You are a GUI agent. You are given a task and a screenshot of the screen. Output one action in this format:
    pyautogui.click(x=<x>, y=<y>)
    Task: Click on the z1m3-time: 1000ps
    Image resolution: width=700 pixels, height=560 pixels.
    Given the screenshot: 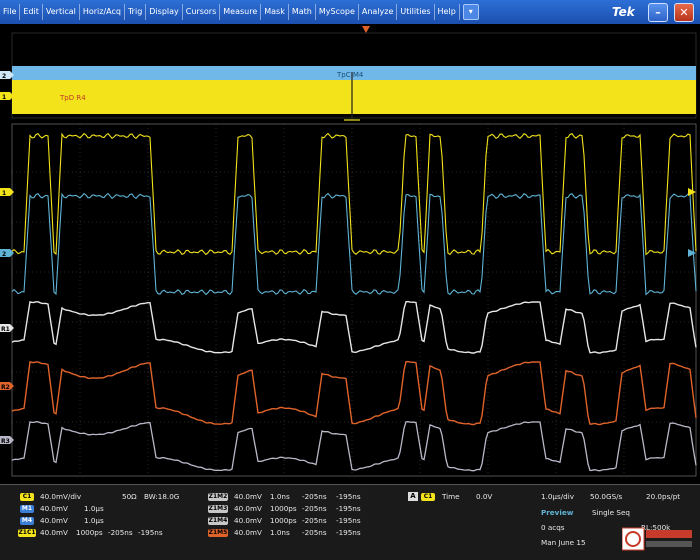 What is the action you would take?
    pyautogui.click(x=283, y=508)
    